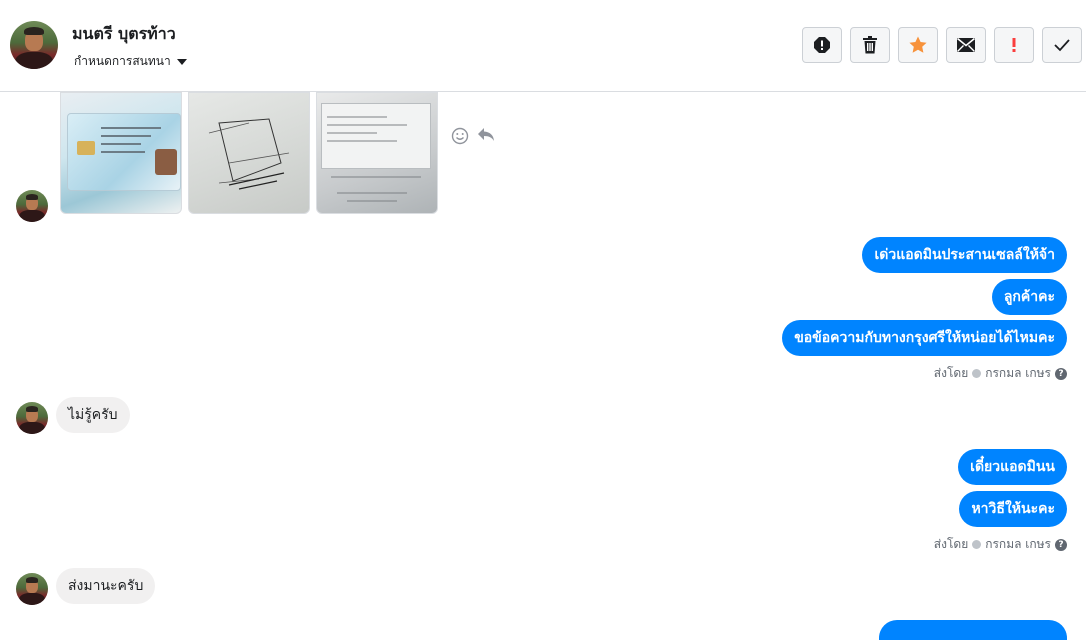 The width and height of the screenshot is (1086, 640). I want to click on conversation-header: มนตรี บุตรท้าว กำหนดการสนทนา, so click(543, 46).